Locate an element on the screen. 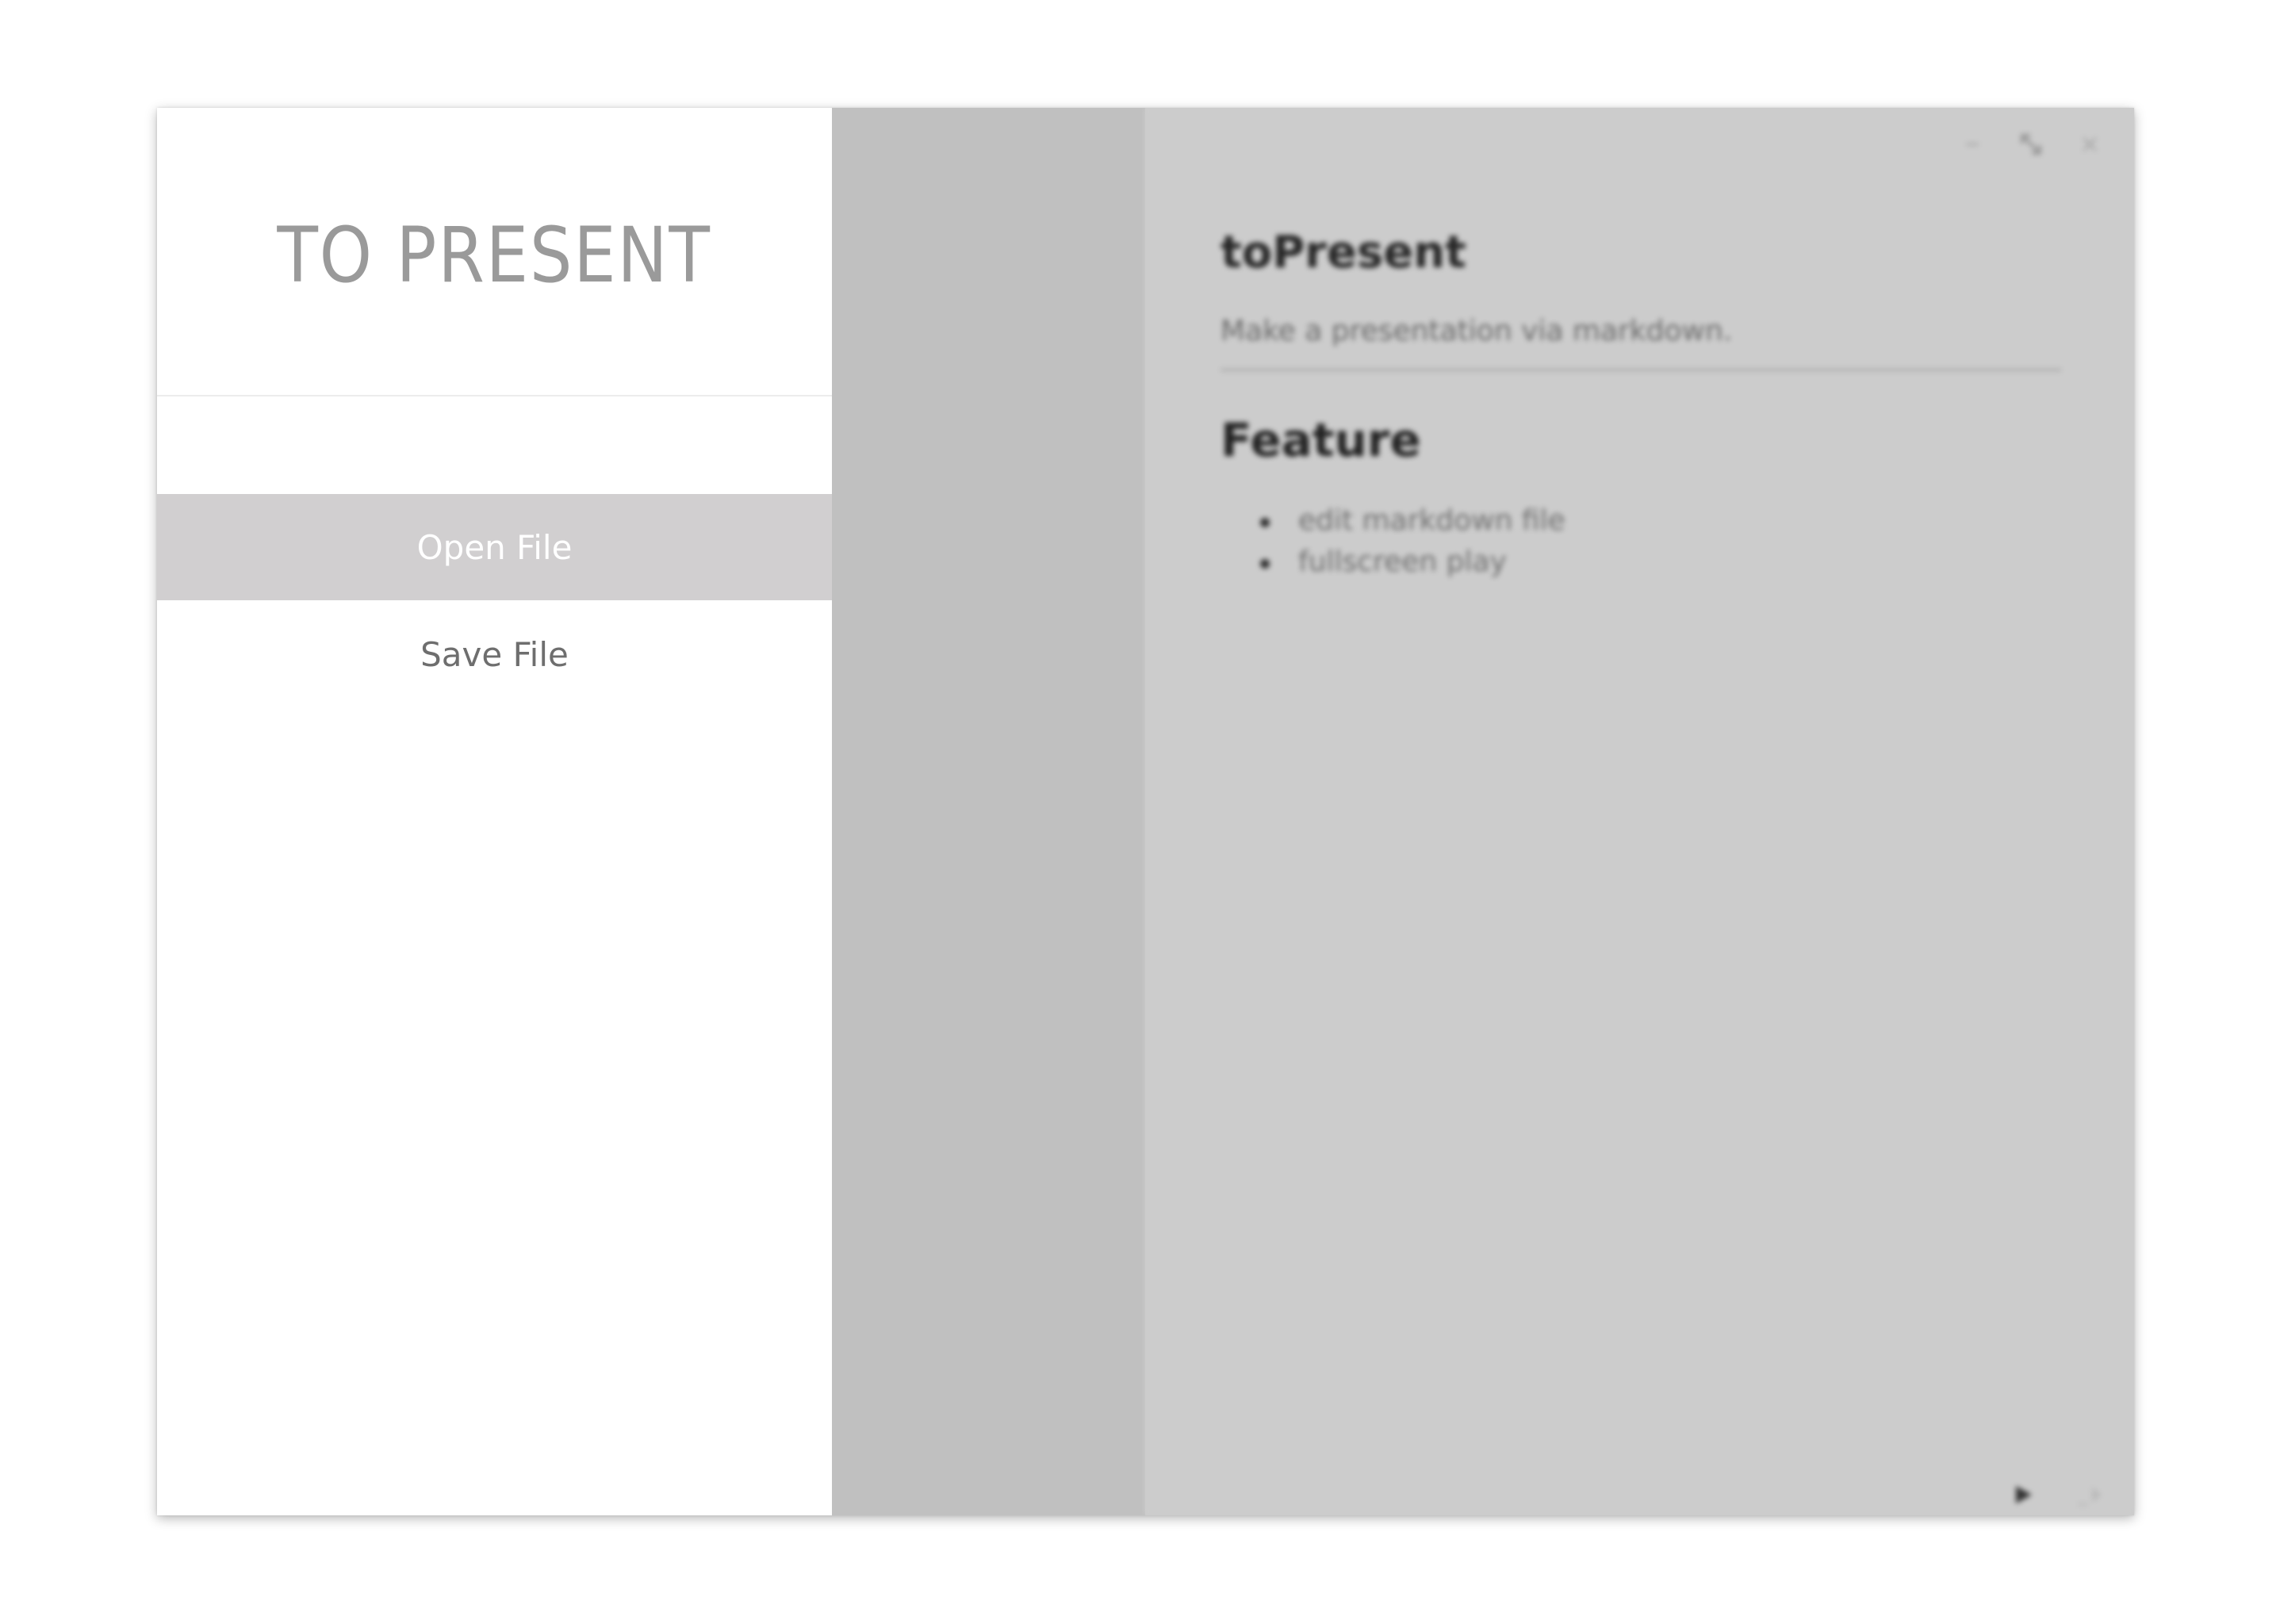 The image size is (2284, 1624). markdown-editor-pane is located at coordinates (988, 811).